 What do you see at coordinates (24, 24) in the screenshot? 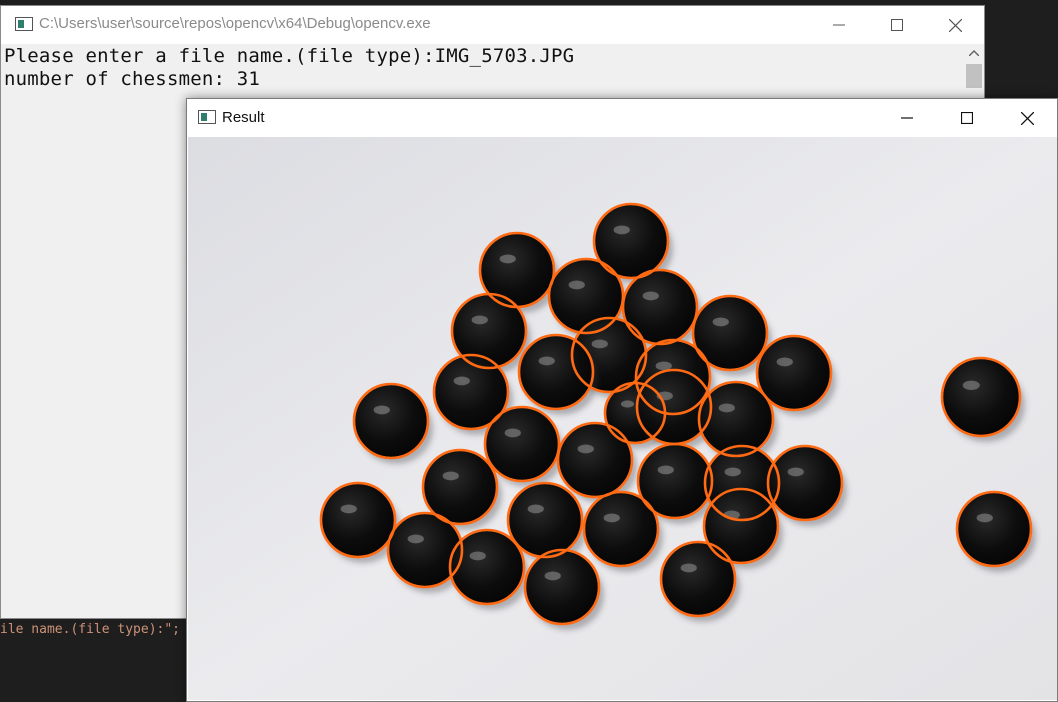
I see `console-app-icon` at bounding box center [24, 24].